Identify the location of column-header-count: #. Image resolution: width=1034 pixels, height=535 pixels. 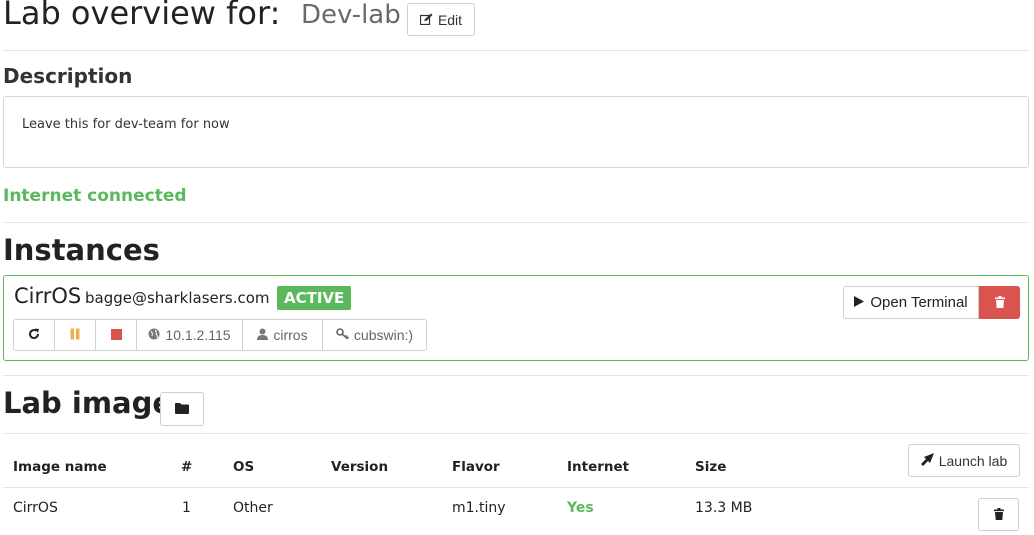
(187, 467).